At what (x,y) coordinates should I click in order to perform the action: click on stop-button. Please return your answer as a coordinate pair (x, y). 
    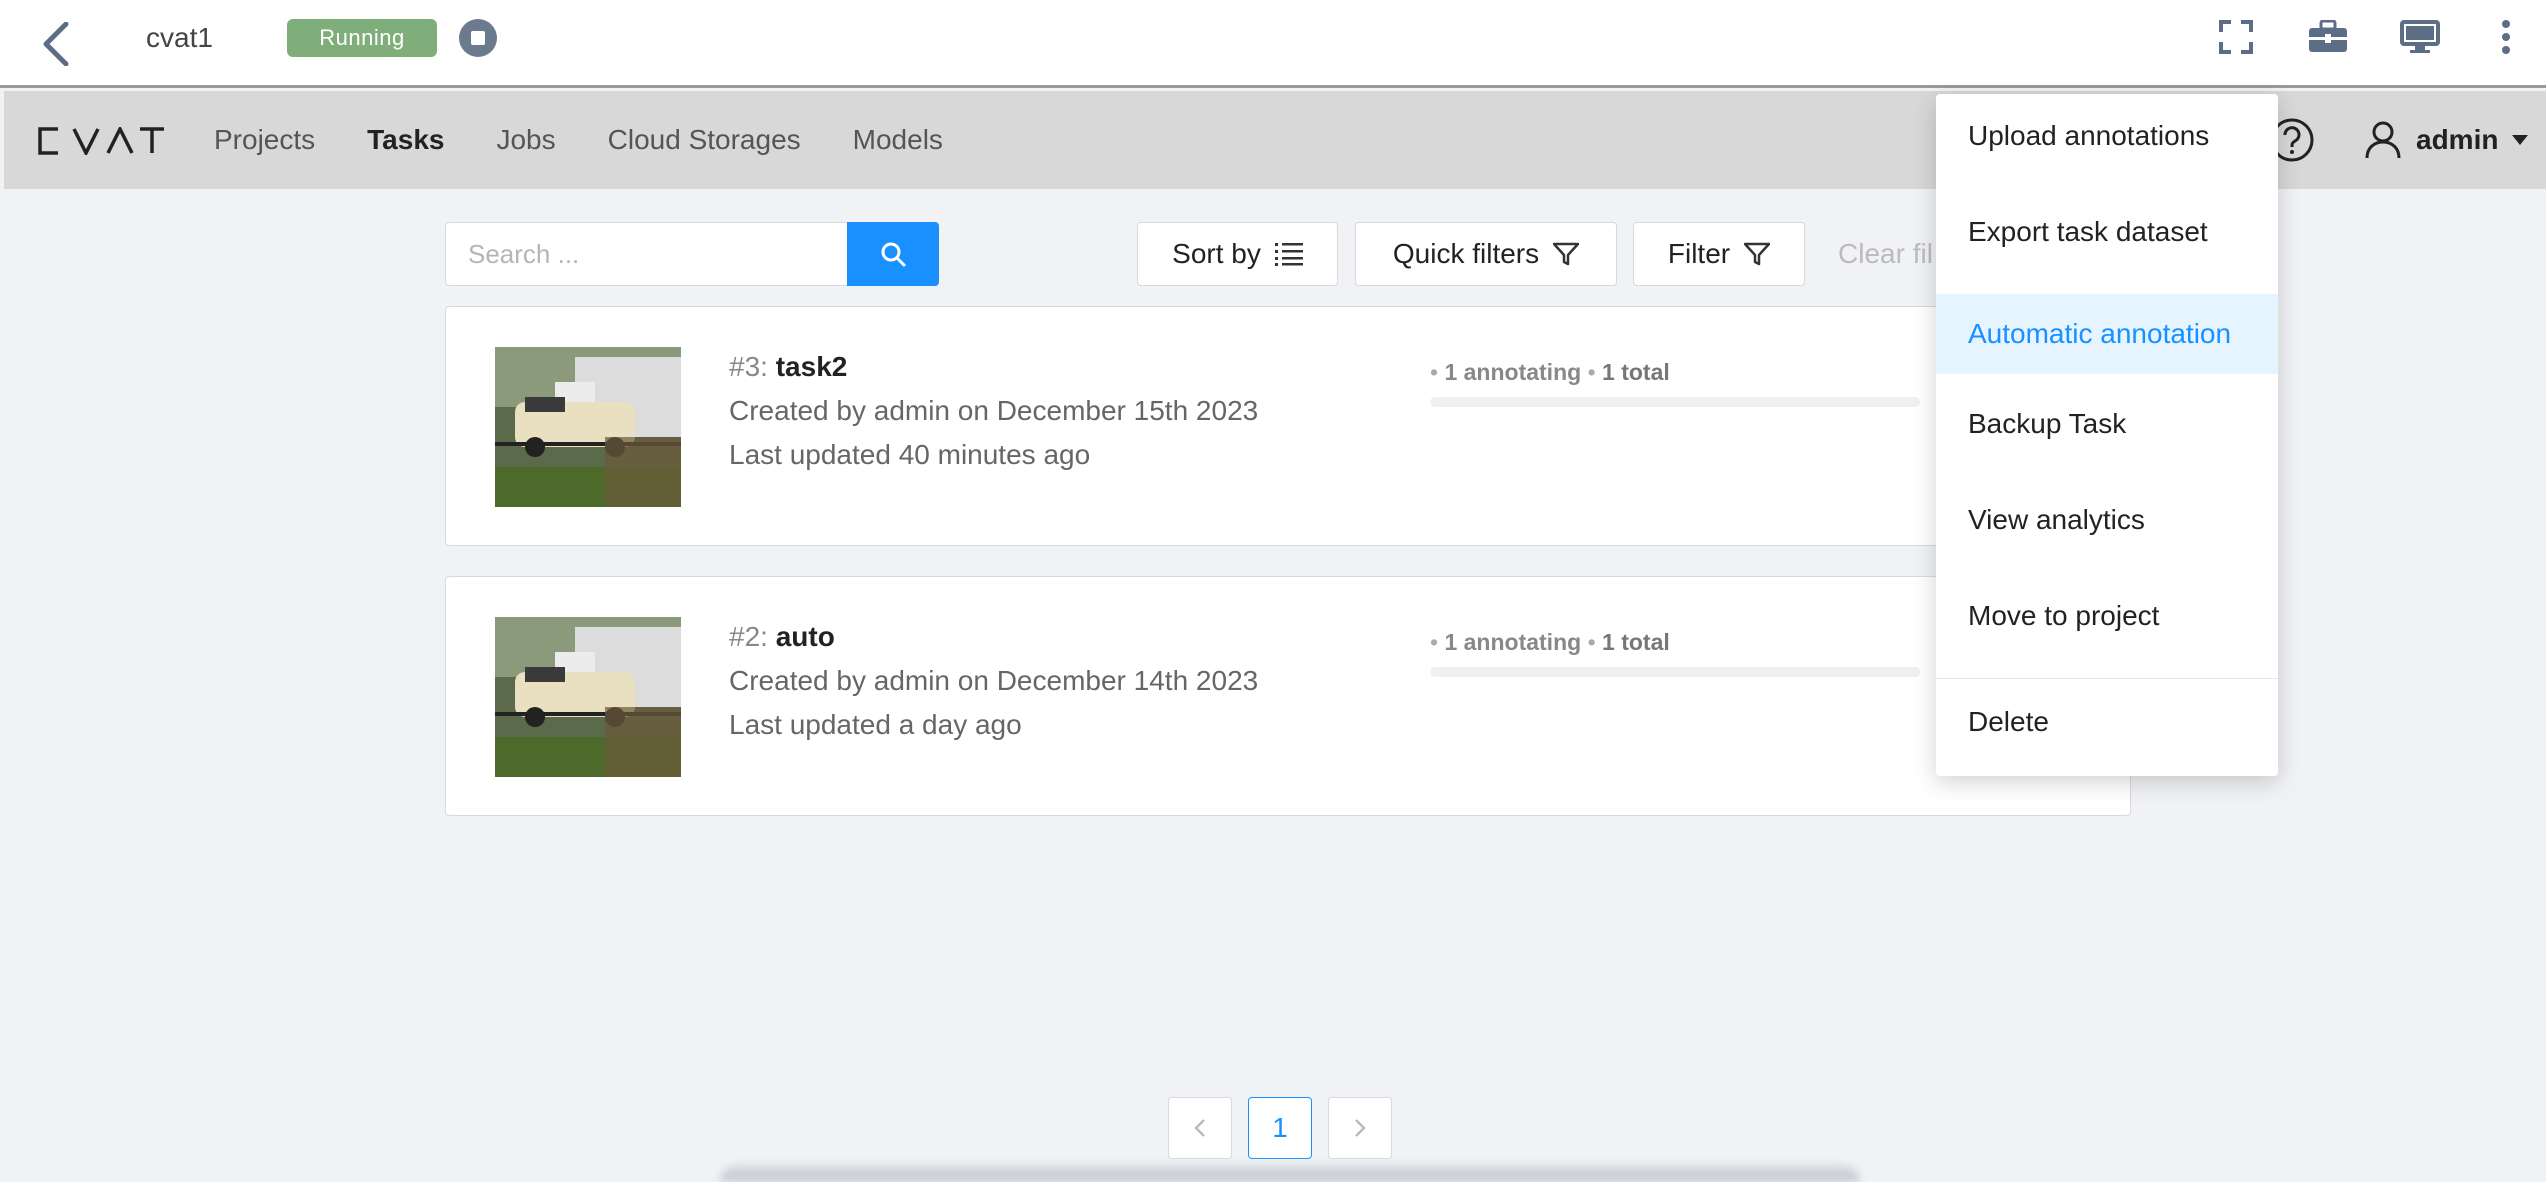
    Looking at the image, I should click on (478, 38).